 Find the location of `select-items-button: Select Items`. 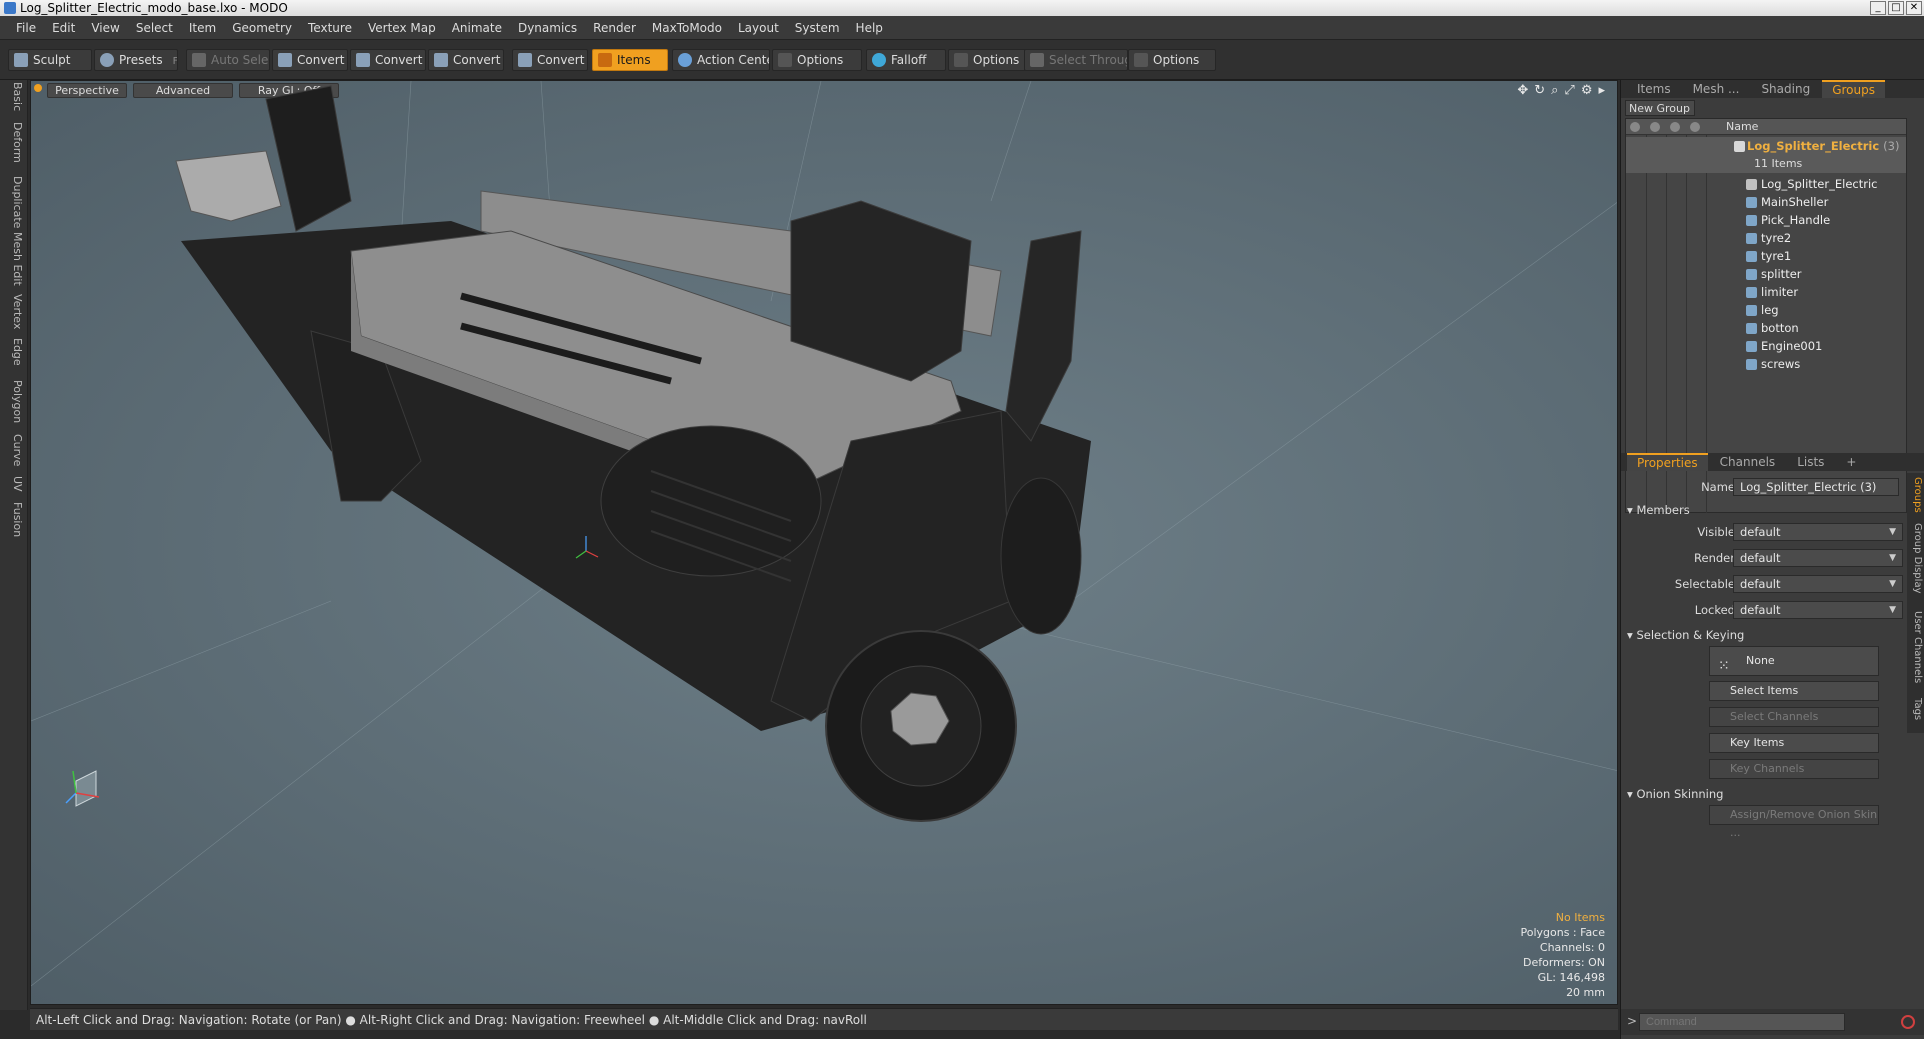

select-items-button: Select Items is located at coordinates (1794, 691).